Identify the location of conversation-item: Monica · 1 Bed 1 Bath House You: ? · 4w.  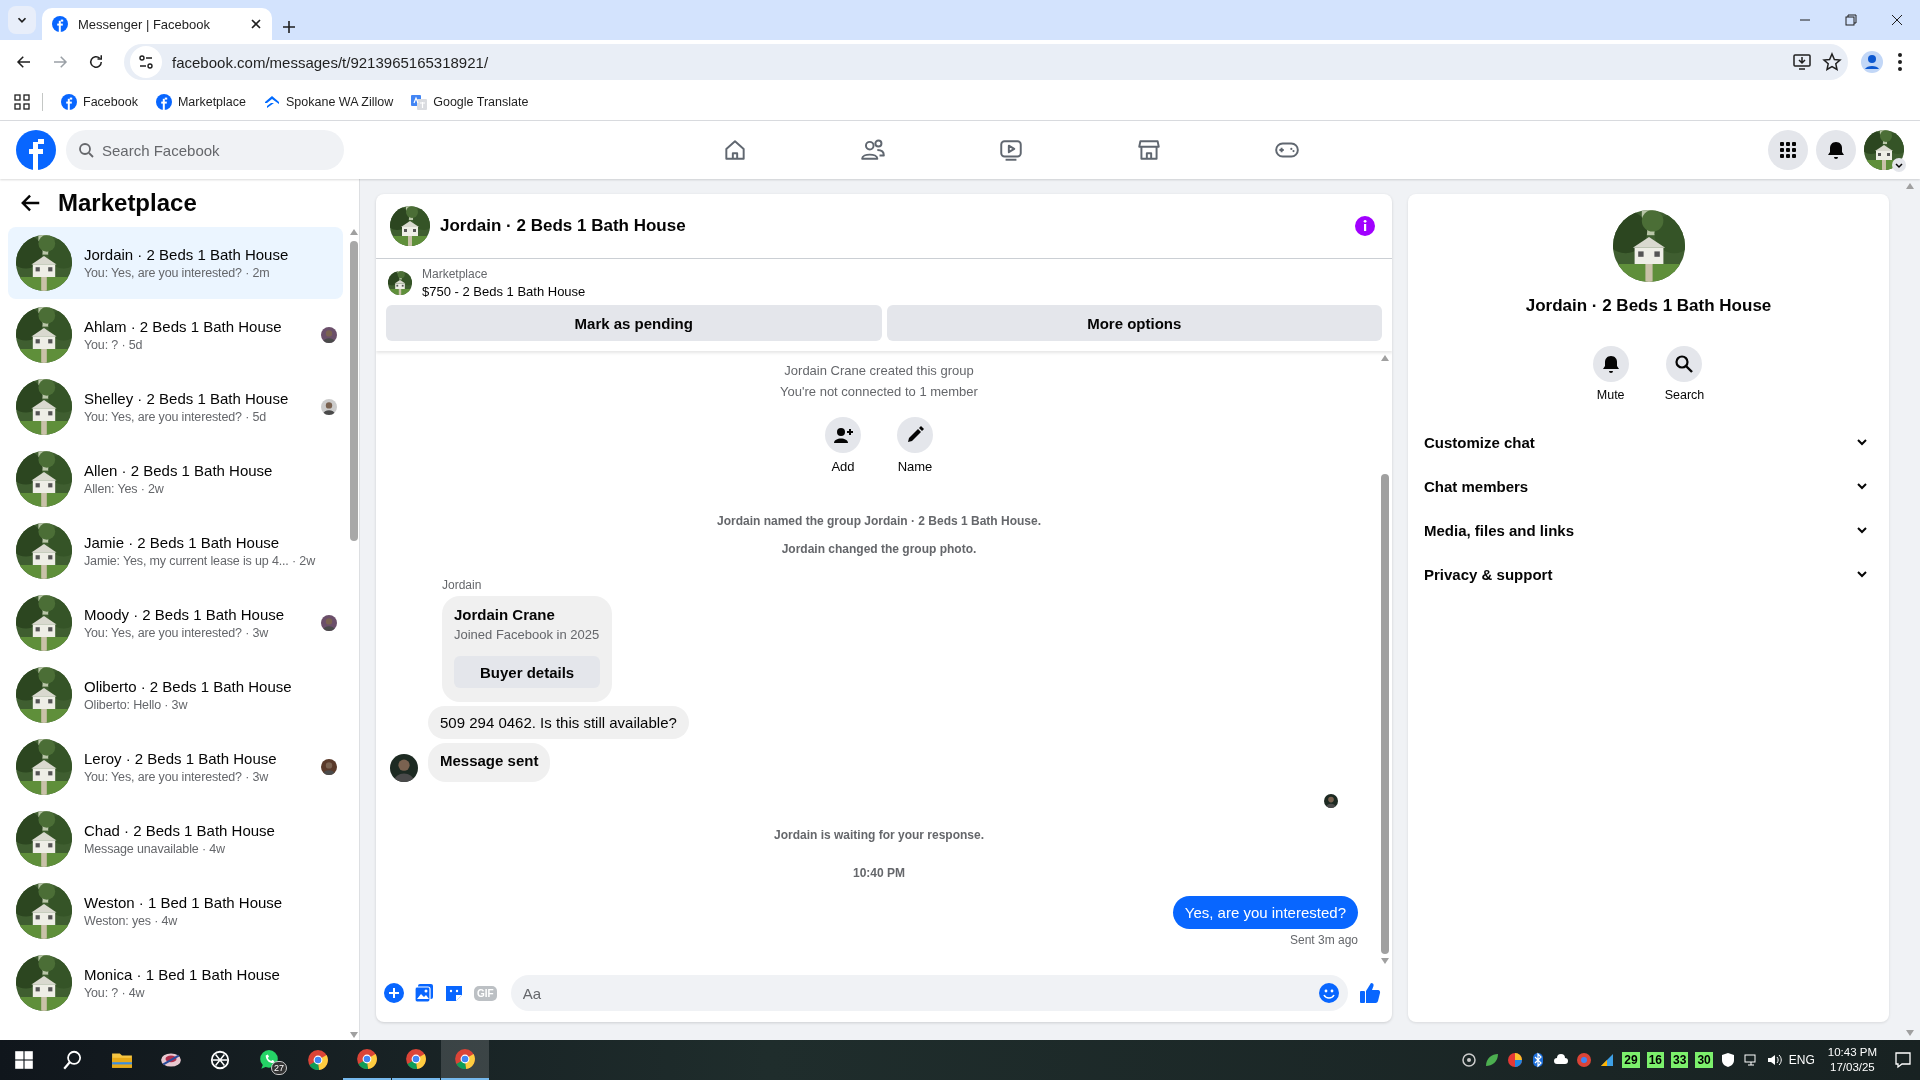
(175, 983).